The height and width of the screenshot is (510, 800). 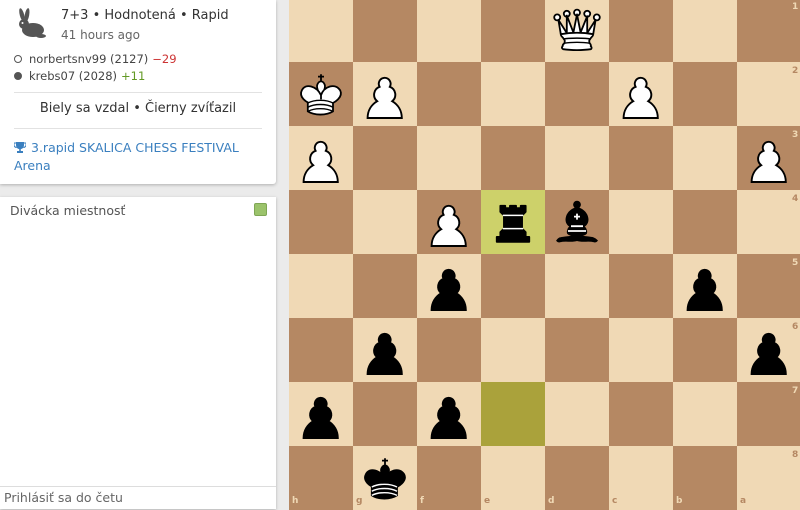 I want to click on square-f5, so click(x=449, y=286).